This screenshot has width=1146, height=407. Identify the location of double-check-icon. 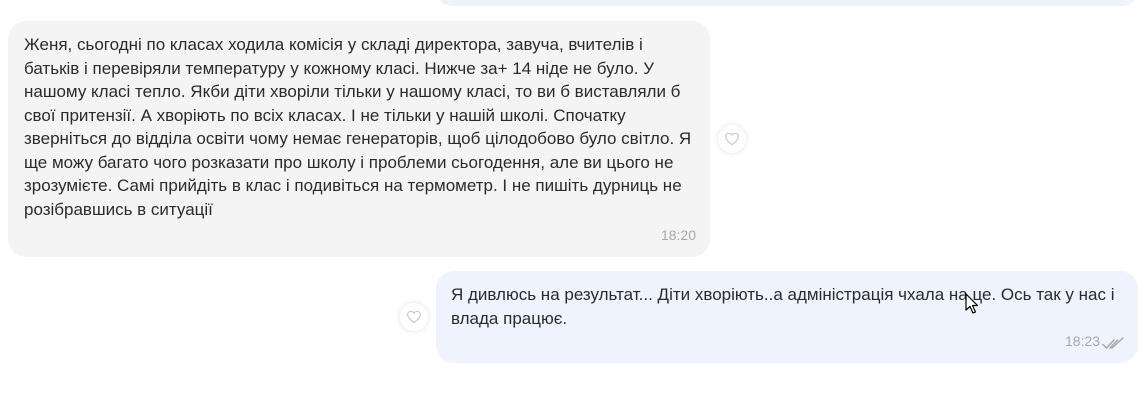
(1113, 343).